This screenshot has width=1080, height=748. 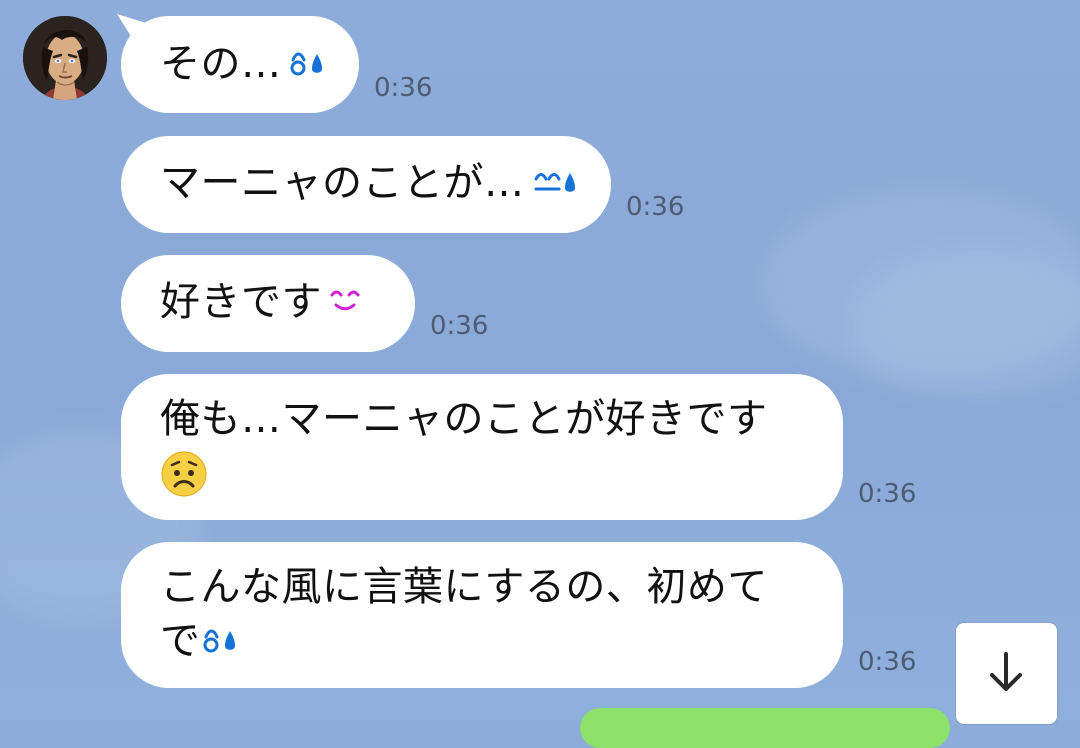 What do you see at coordinates (184, 474) in the screenshot?
I see `worried-face-emoji-icon` at bounding box center [184, 474].